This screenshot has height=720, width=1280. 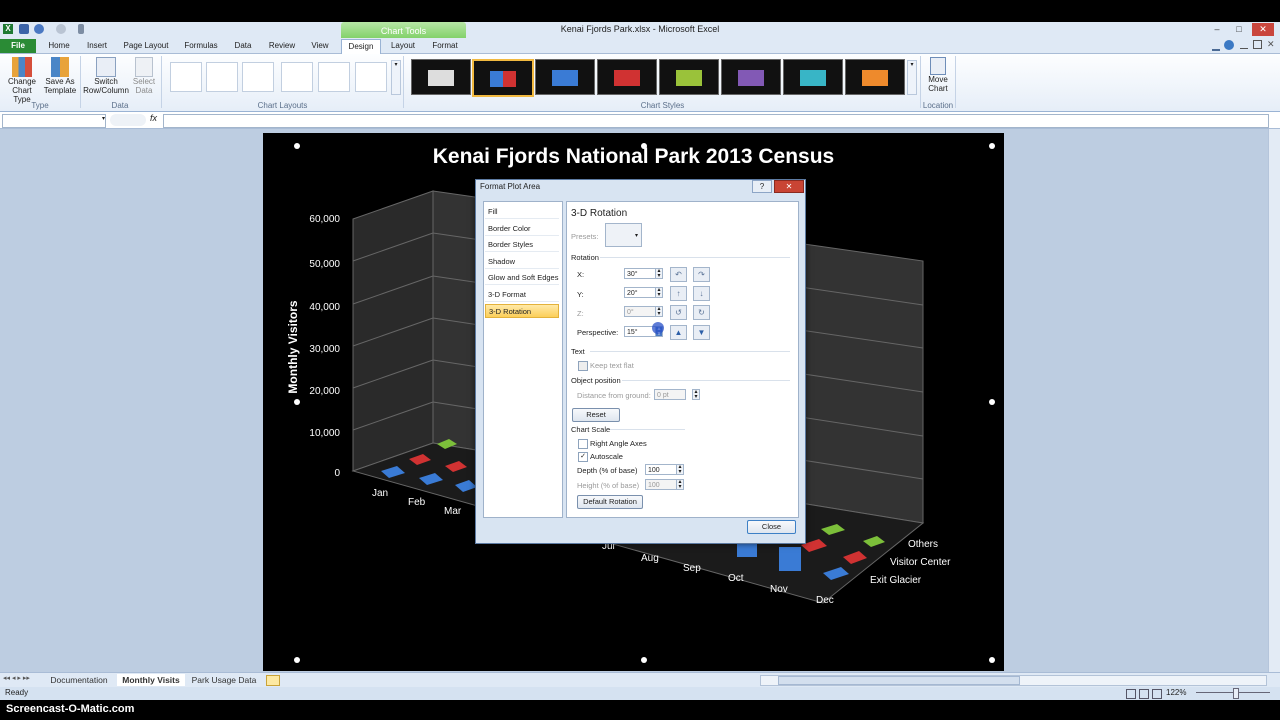 I want to click on rotate-clockwise-icon: ↻, so click(x=701, y=312).